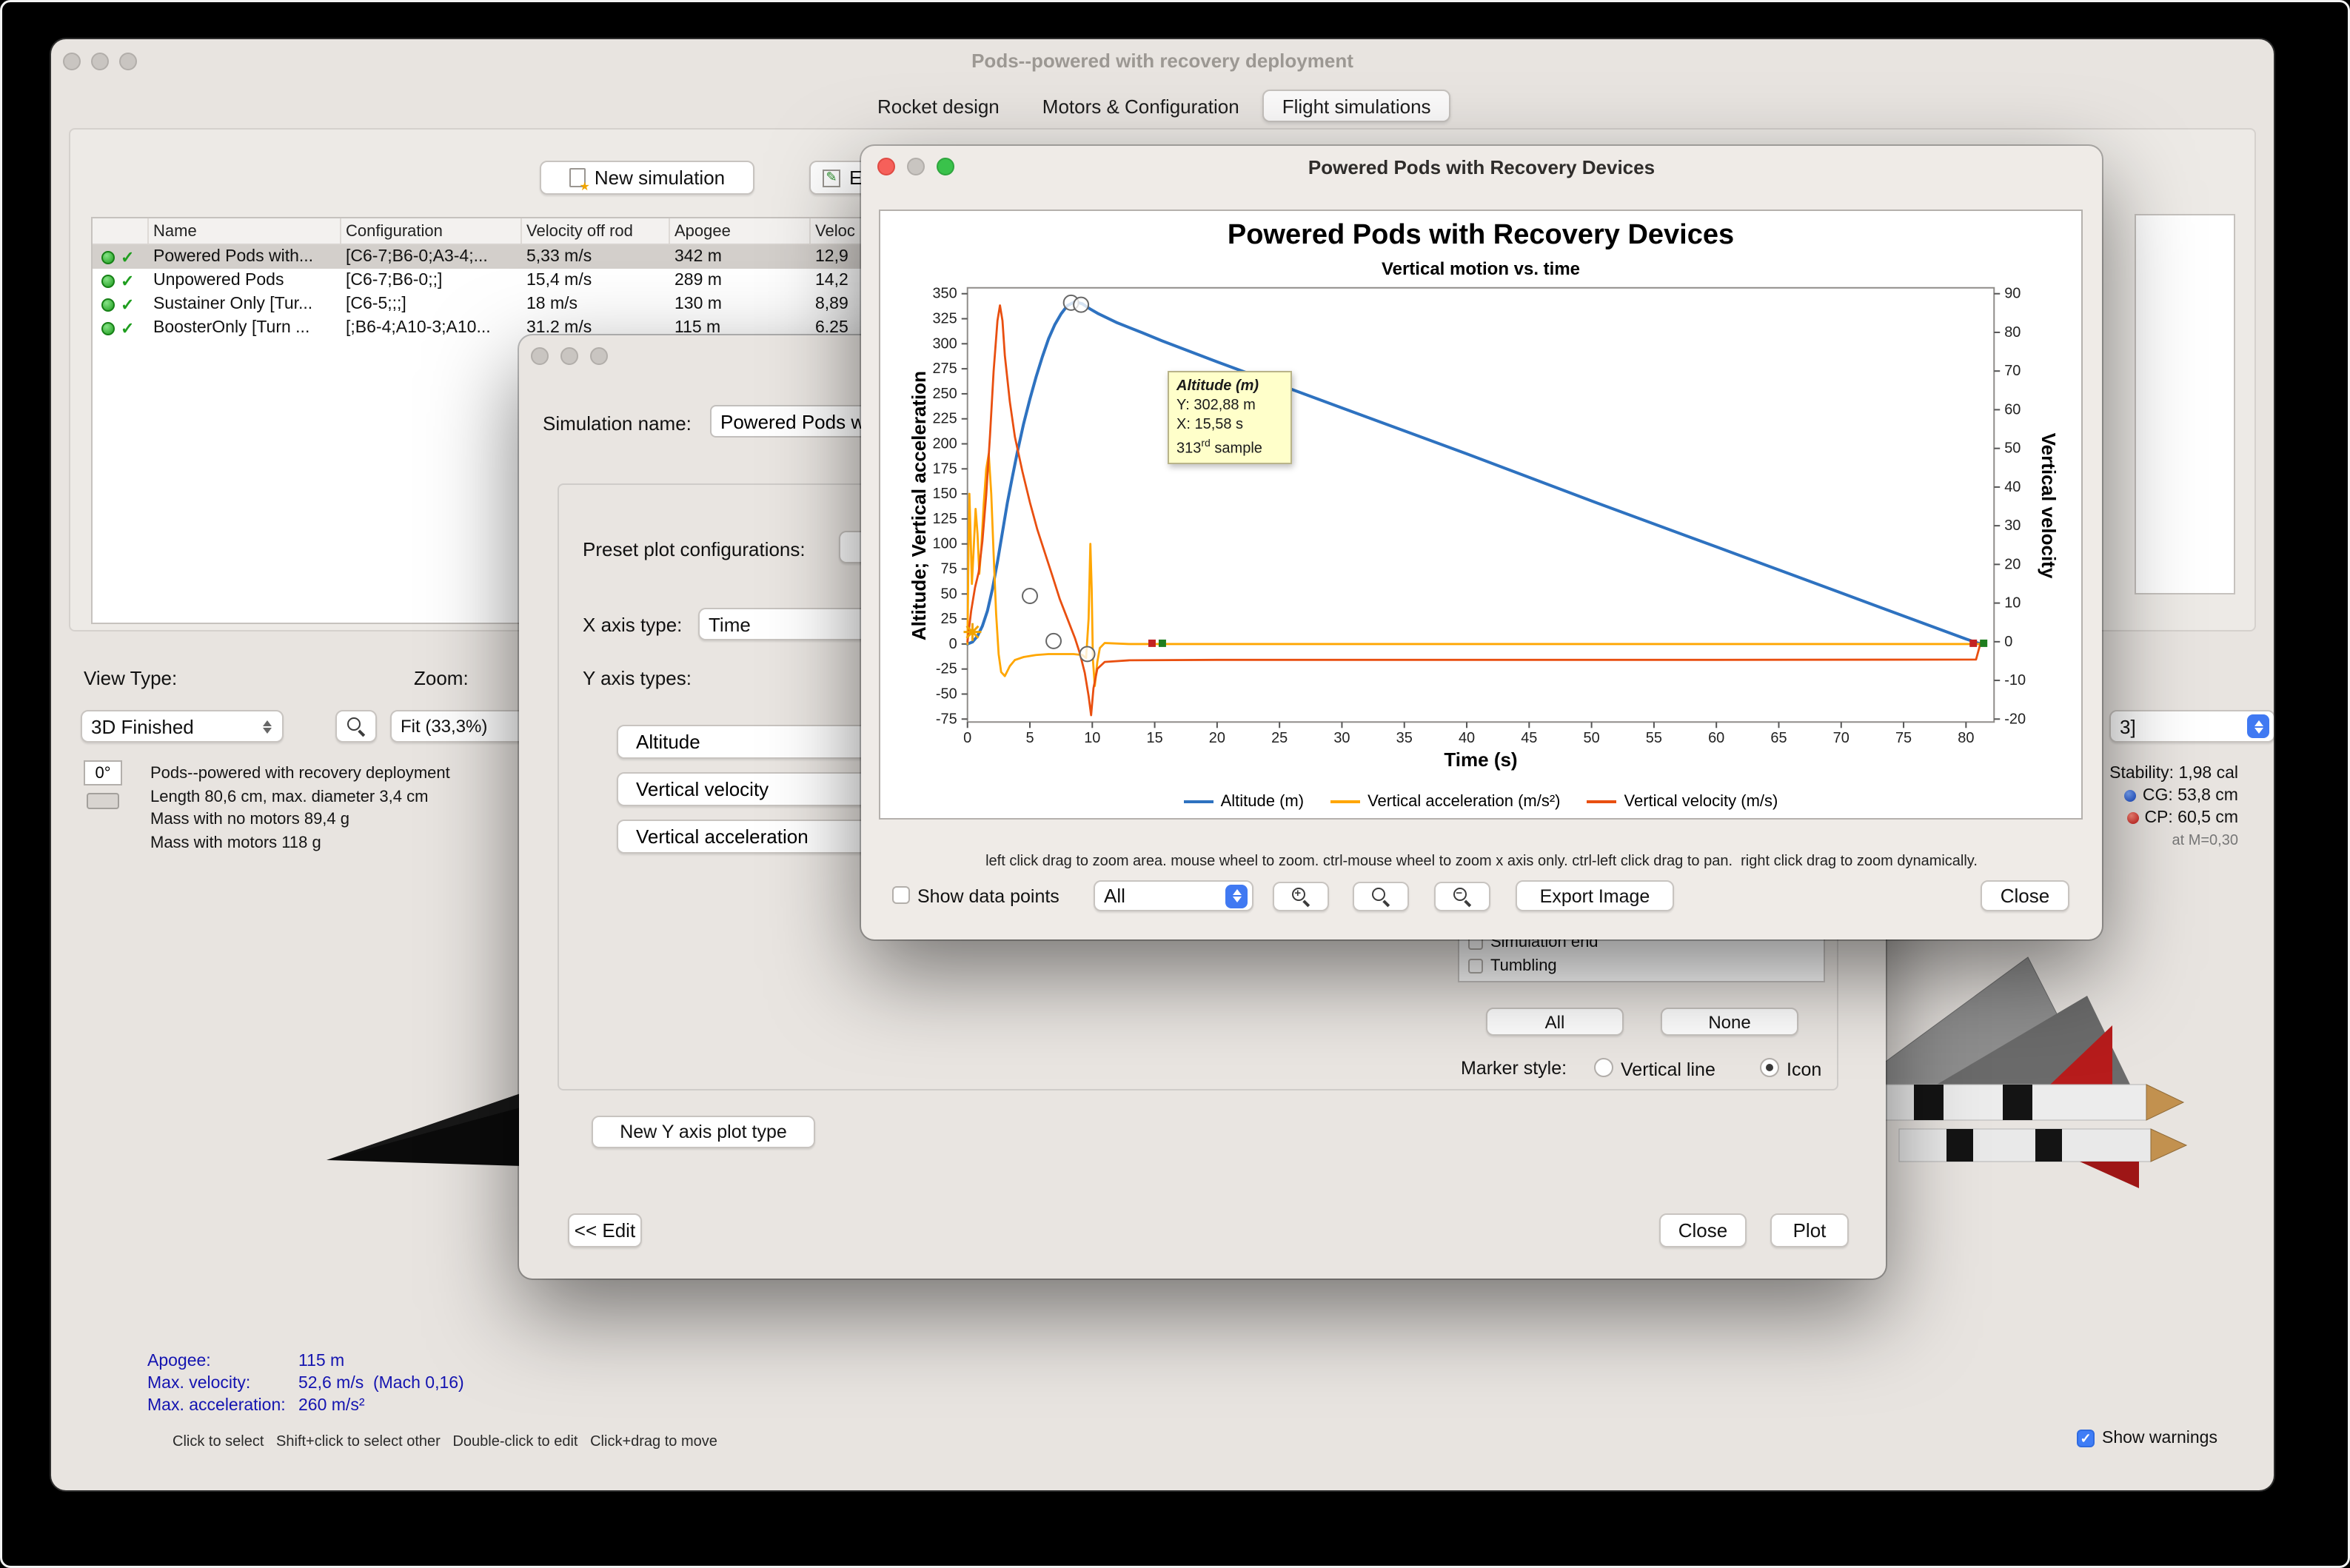 The image size is (2350, 1568). What do you see at coordinates (1729, 1022) in the screenshot?
I see `events-none-button: None` at bounding box center [1729, 1022].